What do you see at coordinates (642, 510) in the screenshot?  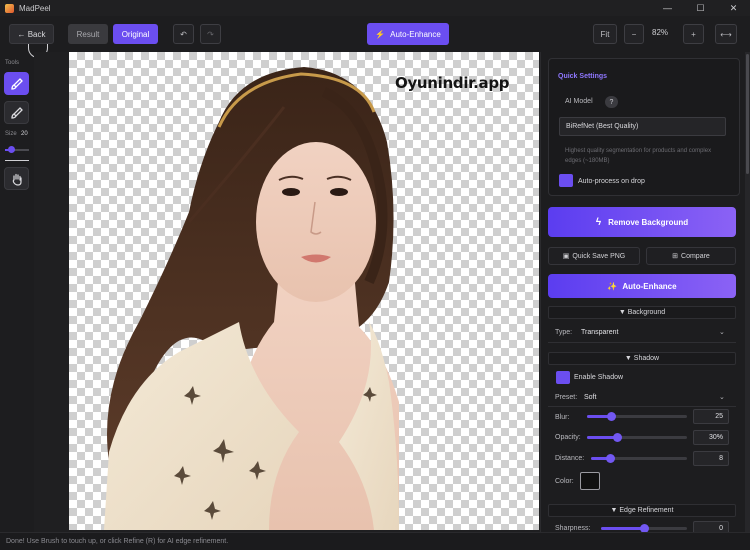 I see `edge-refinement-section-header: ▼ Edge Refinement` at bounding box center [642, 510].